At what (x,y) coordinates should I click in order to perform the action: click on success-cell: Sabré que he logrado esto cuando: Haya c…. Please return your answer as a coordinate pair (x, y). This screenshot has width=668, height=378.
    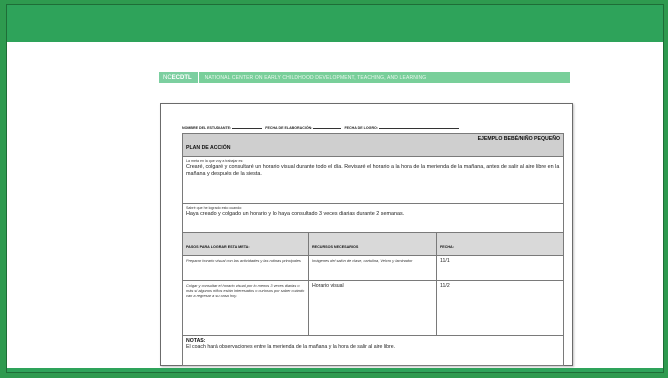
    Looking at the image, I should click on (373, 218).